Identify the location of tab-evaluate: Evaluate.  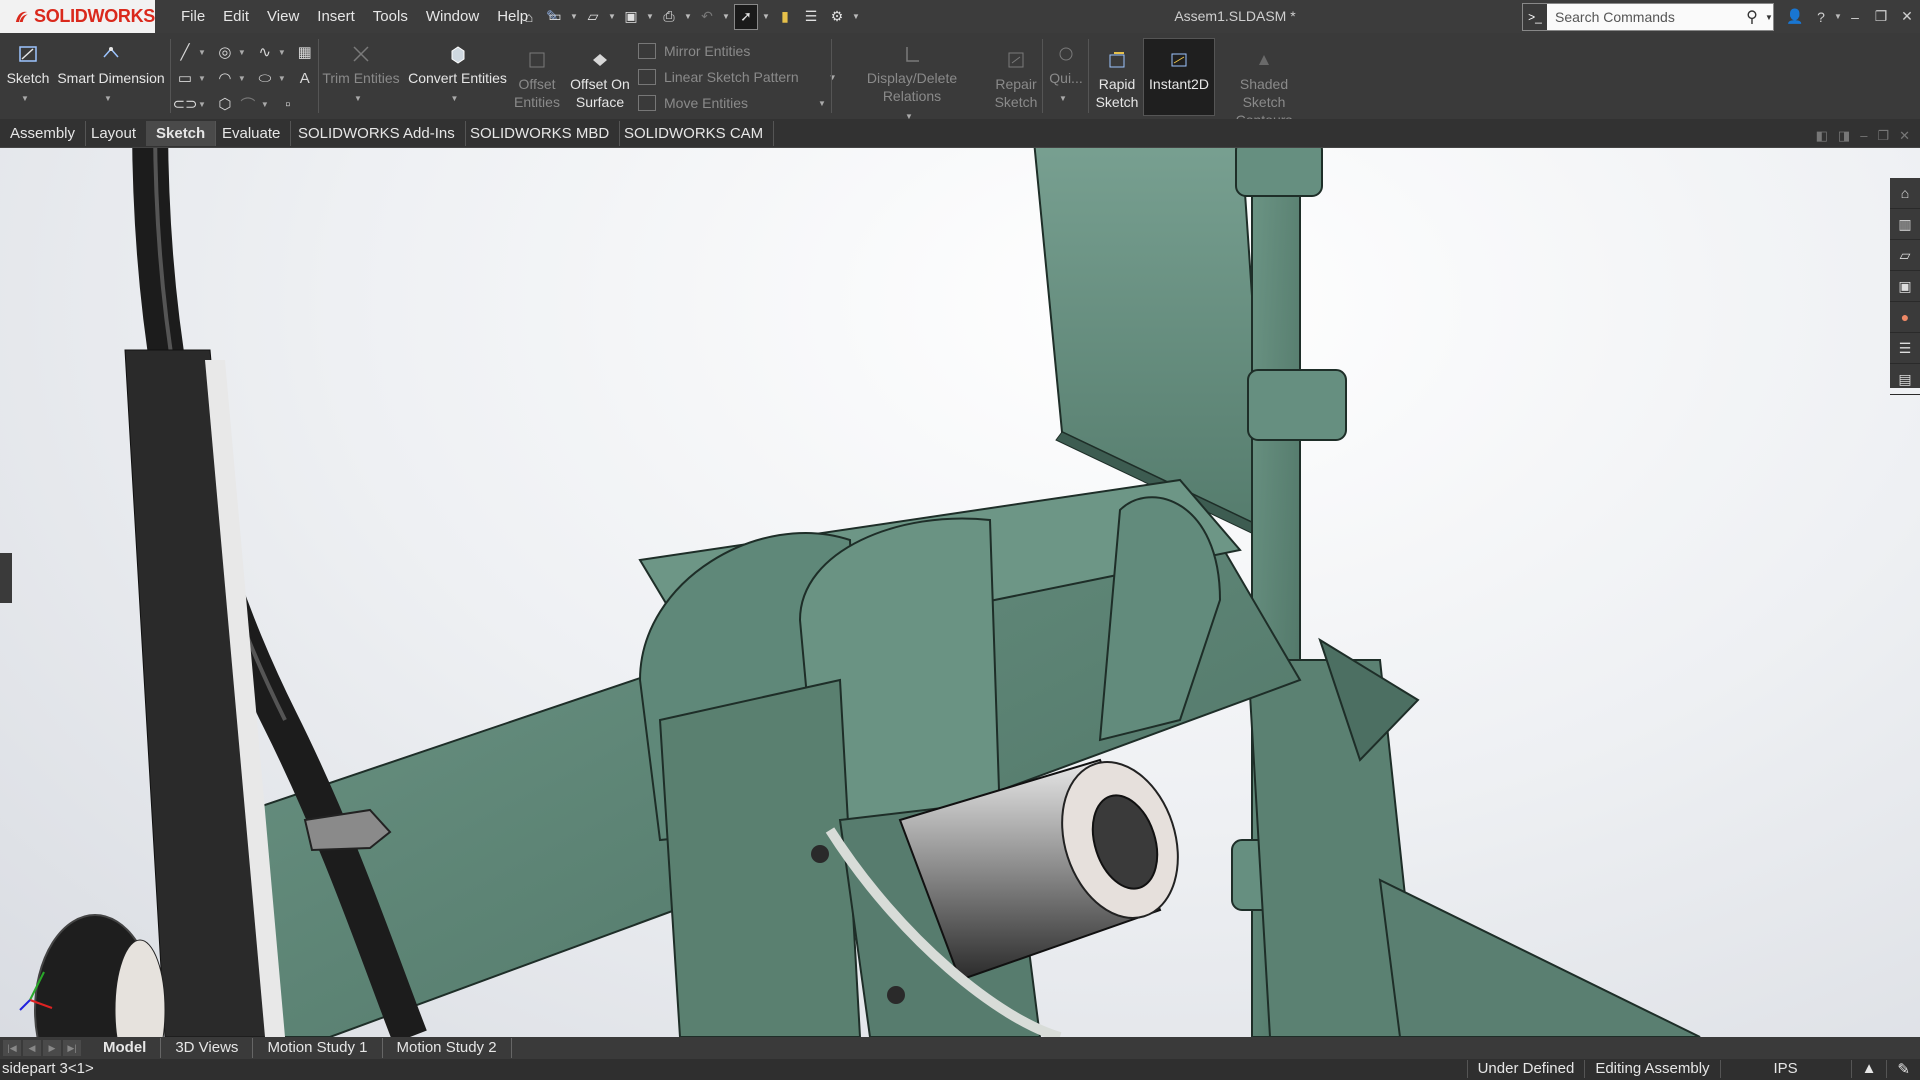
(252, 133).